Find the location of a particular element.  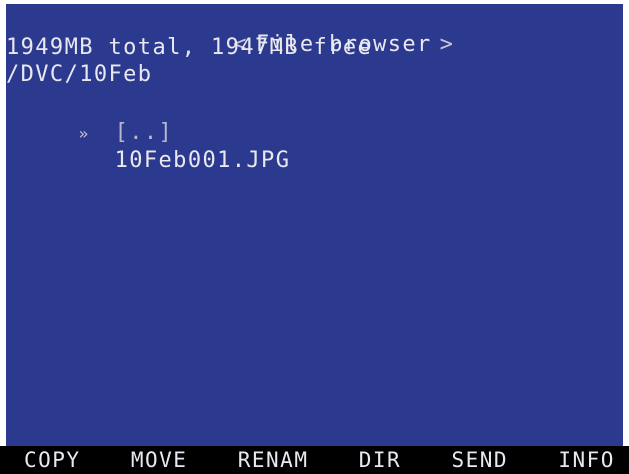

file-list-item-label: 10Feb001.JPG is located at coordinates (202, 160).